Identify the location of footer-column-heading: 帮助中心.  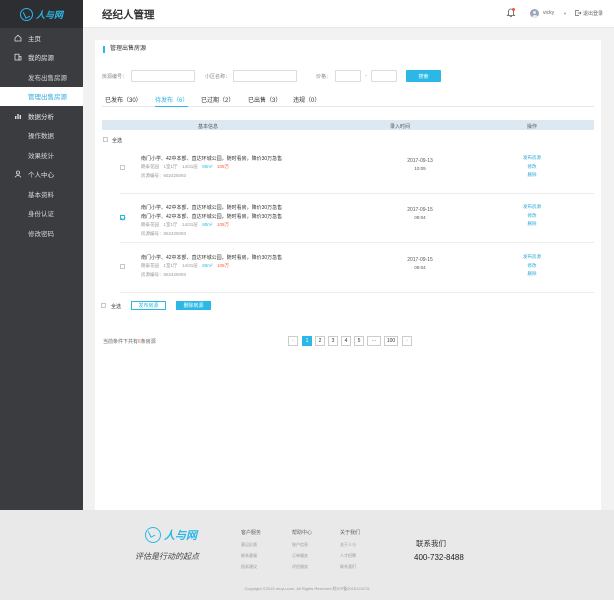
(302, 533).